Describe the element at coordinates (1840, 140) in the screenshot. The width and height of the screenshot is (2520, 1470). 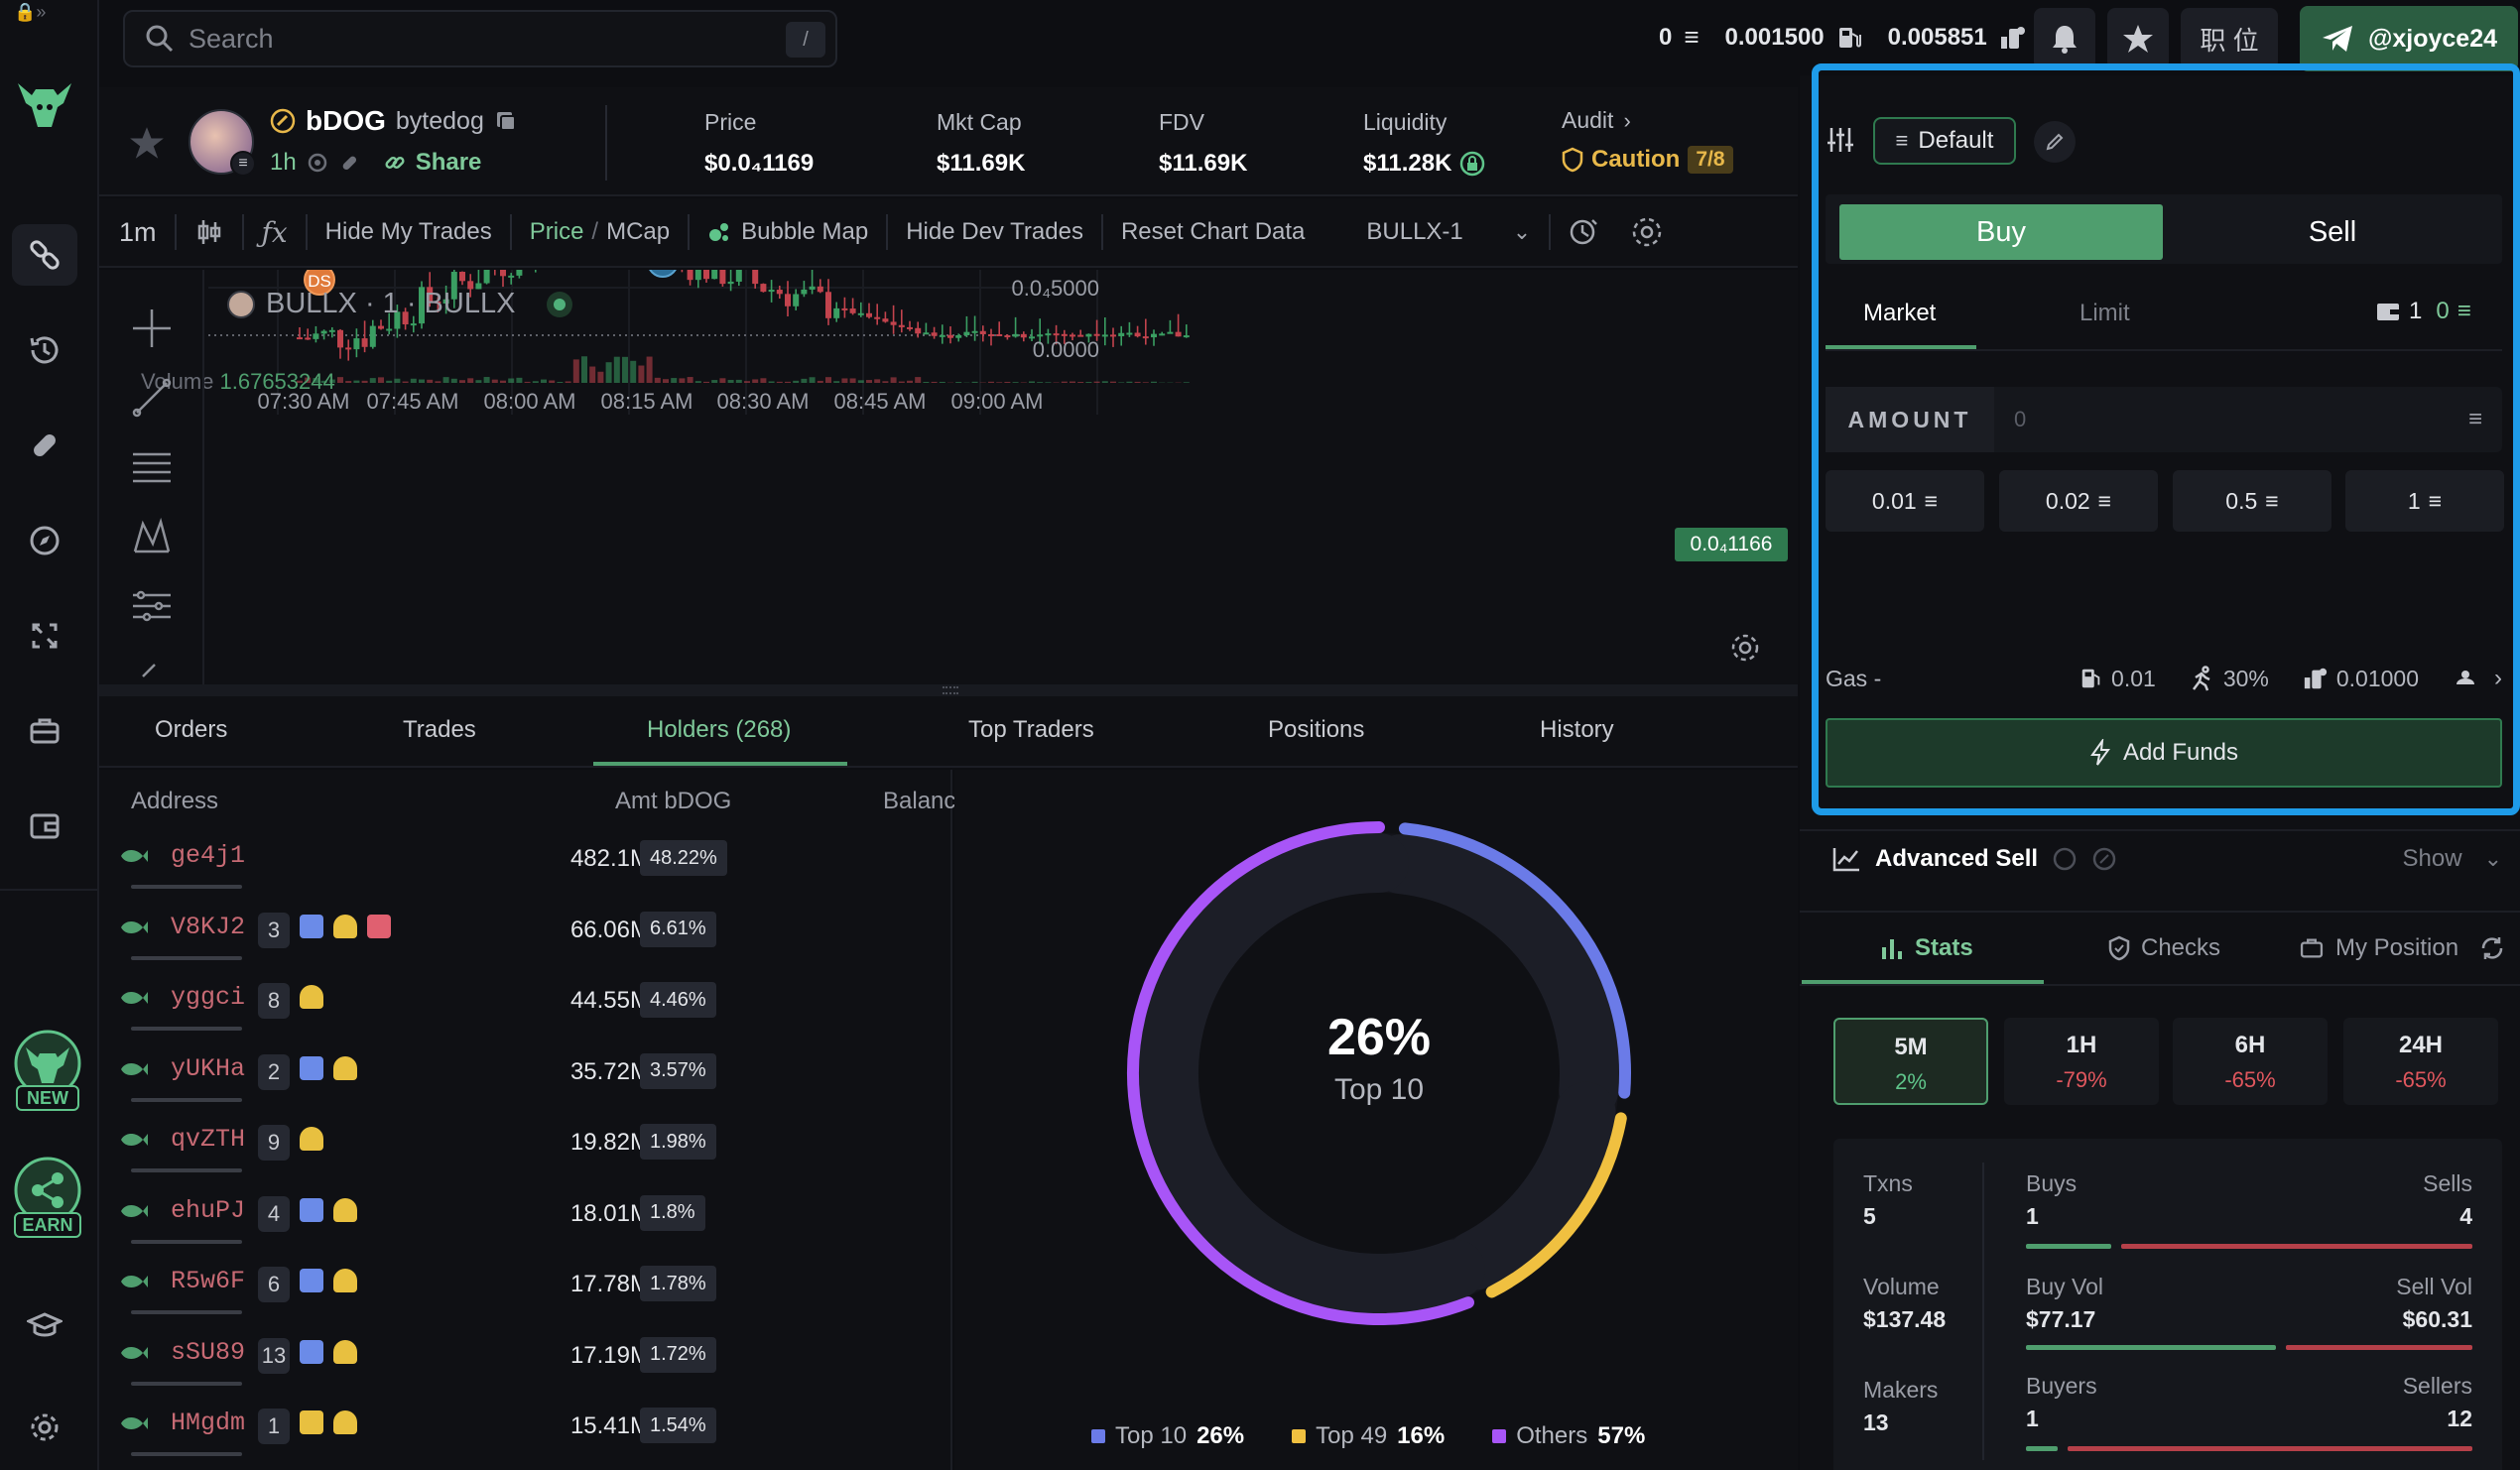
I see `sliders-icon` at that location.